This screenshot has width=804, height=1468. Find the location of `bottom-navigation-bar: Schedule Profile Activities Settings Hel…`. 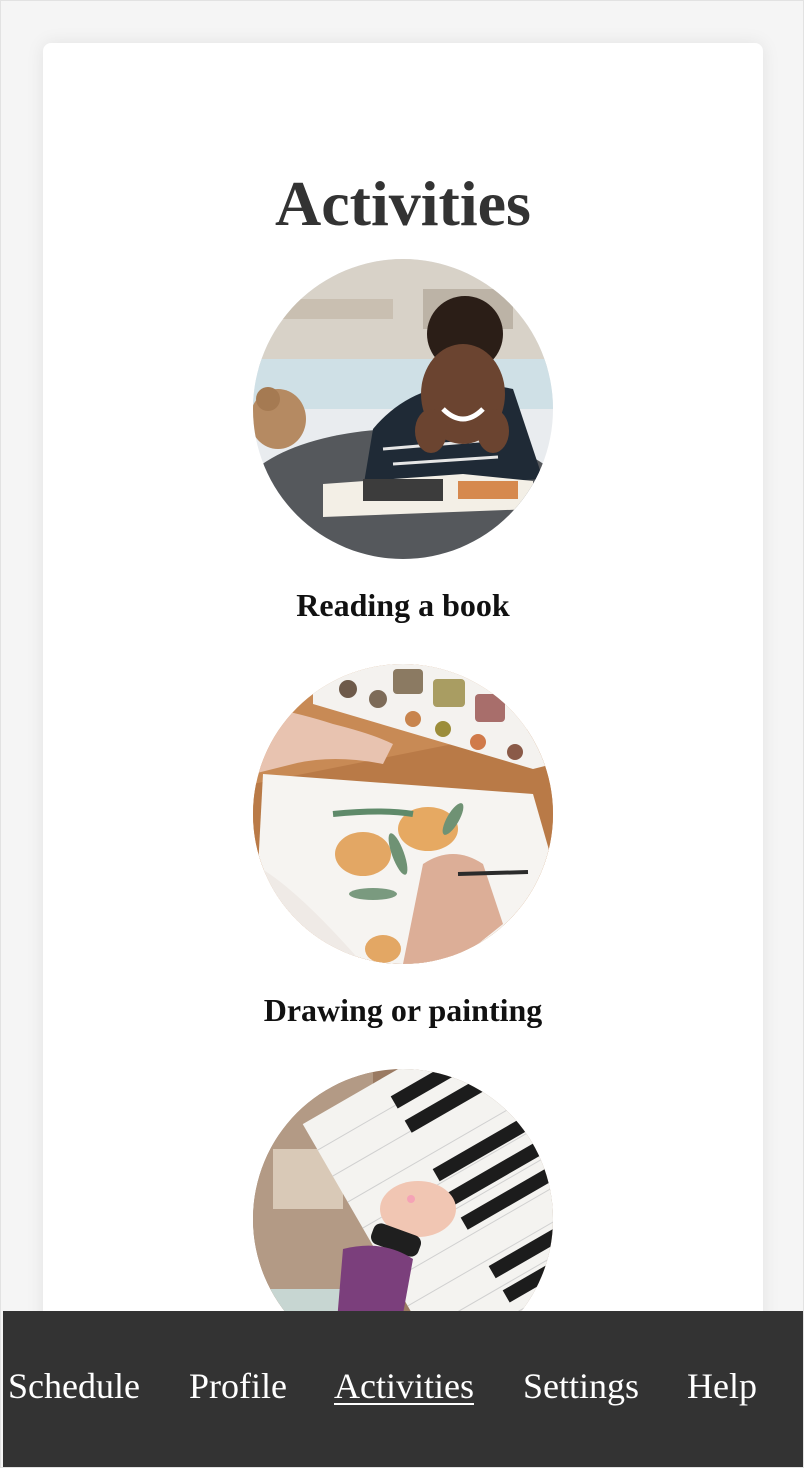

bottom-navigation-bar: Schedule Profile Activities Settings Hel… is located at coordinates (403, 1389).